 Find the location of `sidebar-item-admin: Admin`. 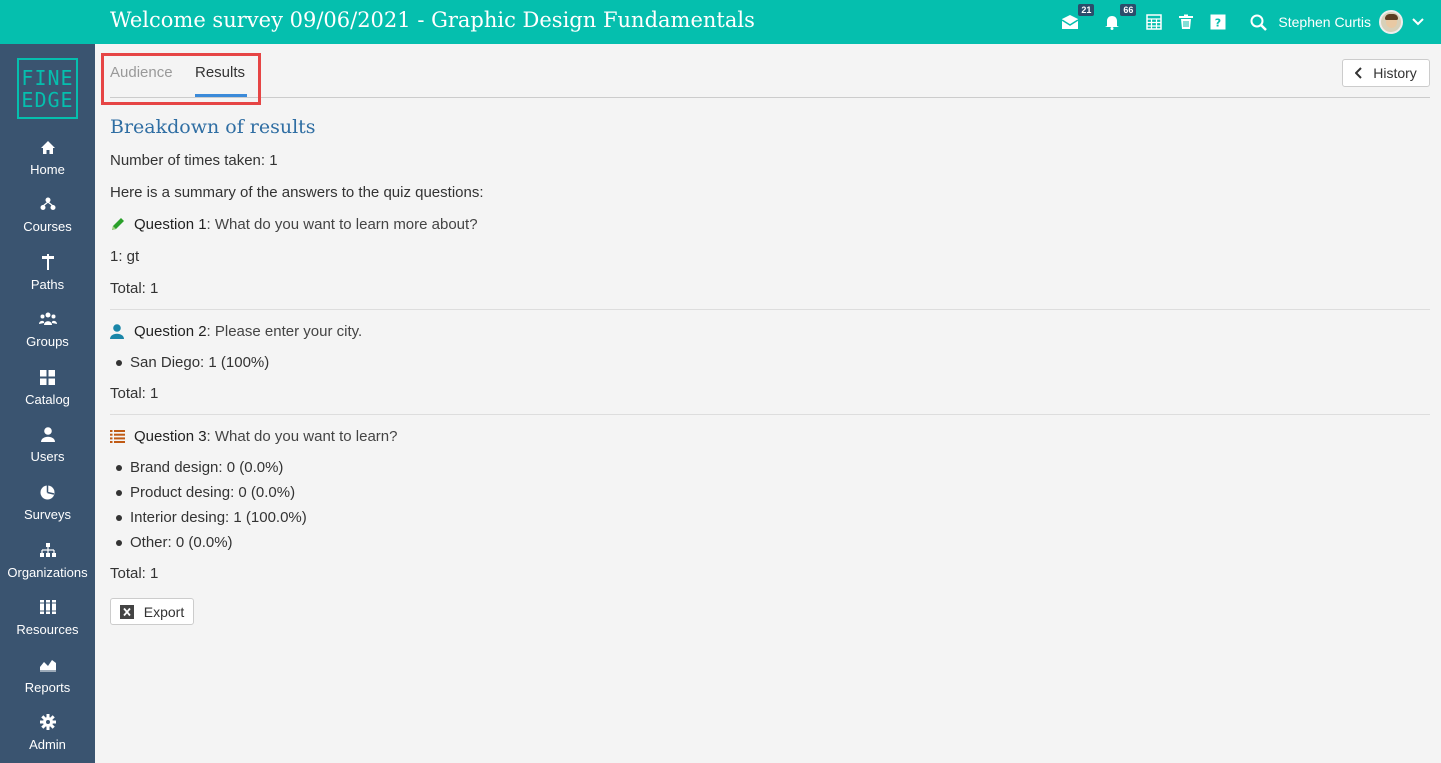

sidebar-item-admin: Admin is located at coordinates (47, 738).